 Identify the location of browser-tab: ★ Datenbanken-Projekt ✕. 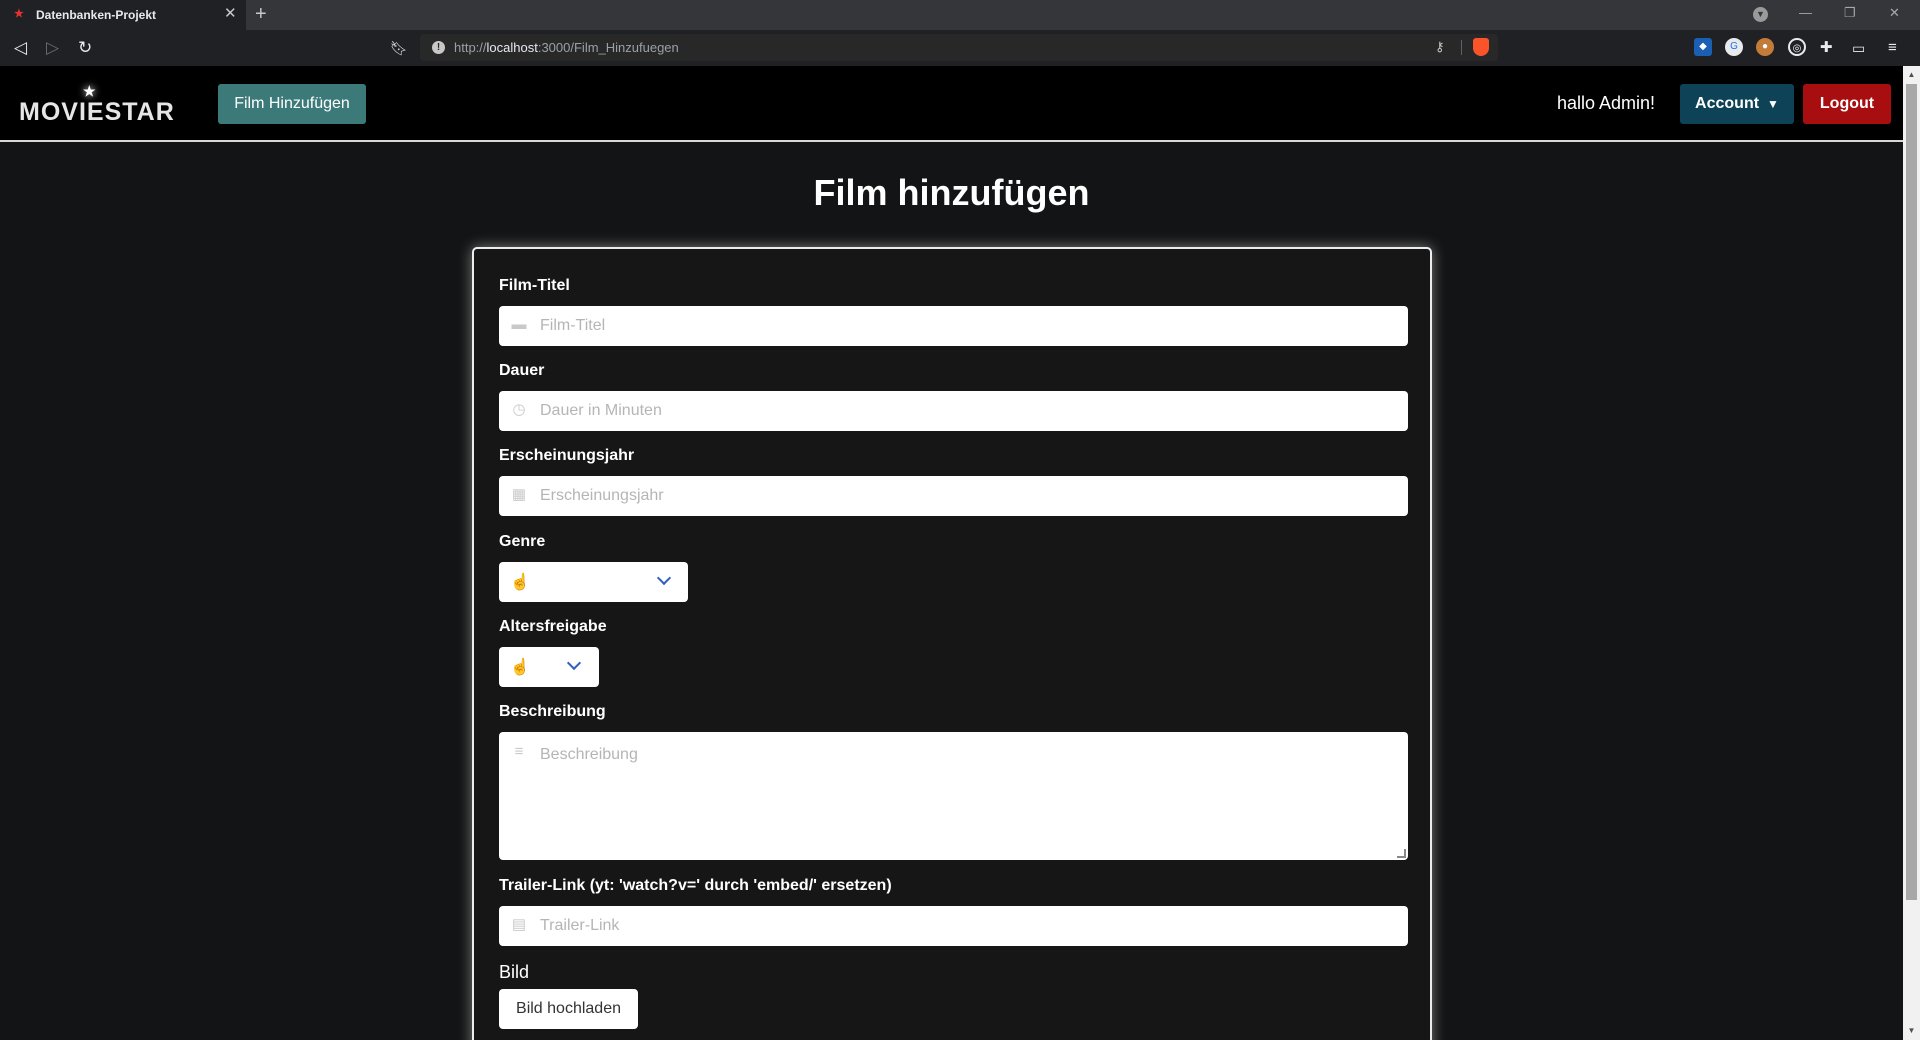
(123, 15).